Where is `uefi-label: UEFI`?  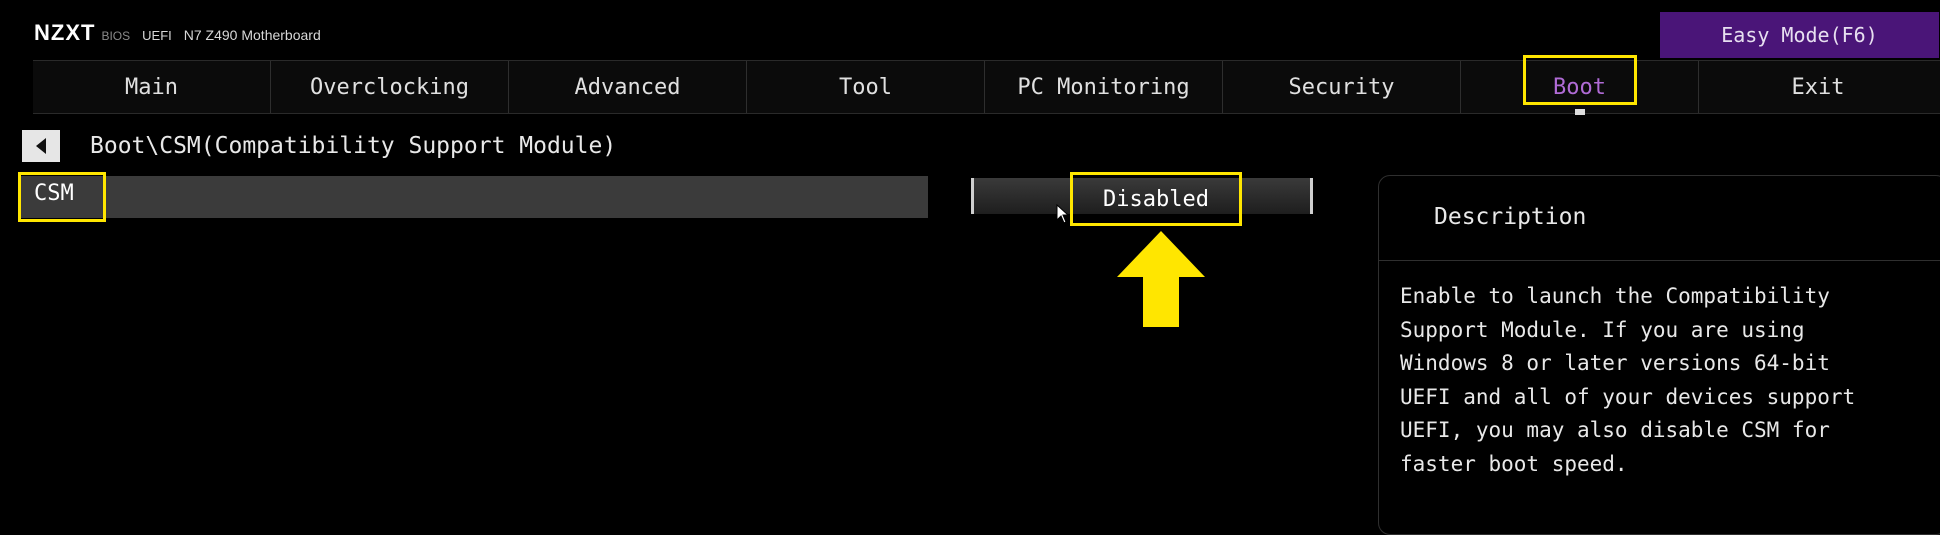 uefi-label: UEFI is located at coordinates (157, 35).